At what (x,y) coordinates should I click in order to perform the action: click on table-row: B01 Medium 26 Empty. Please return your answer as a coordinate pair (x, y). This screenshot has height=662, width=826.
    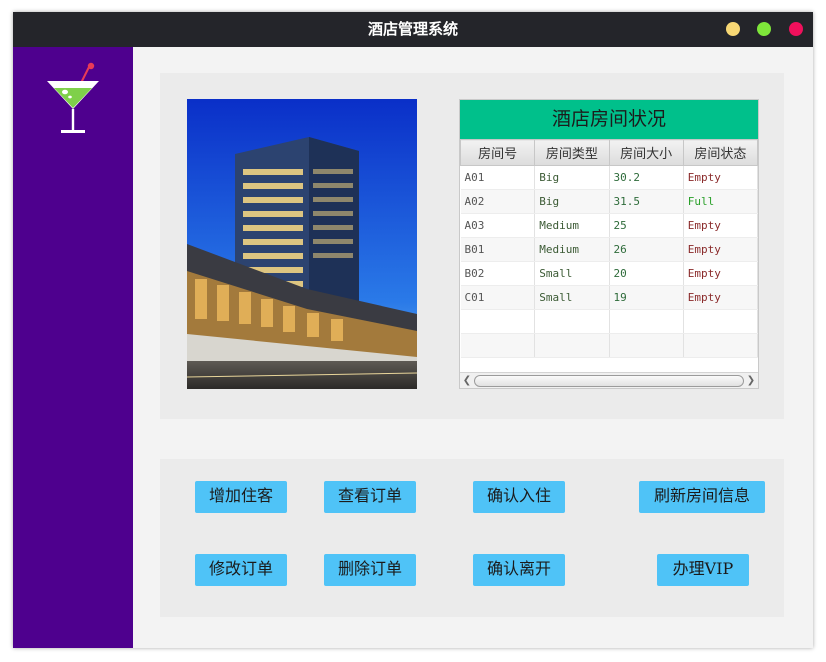
    Looking at the image, I should click on (609, 249).